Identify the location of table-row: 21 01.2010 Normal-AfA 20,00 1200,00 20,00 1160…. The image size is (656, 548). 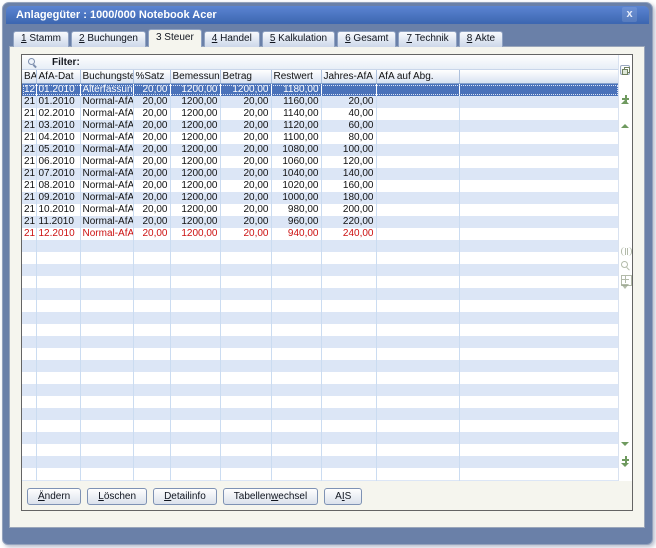
(320, 102).